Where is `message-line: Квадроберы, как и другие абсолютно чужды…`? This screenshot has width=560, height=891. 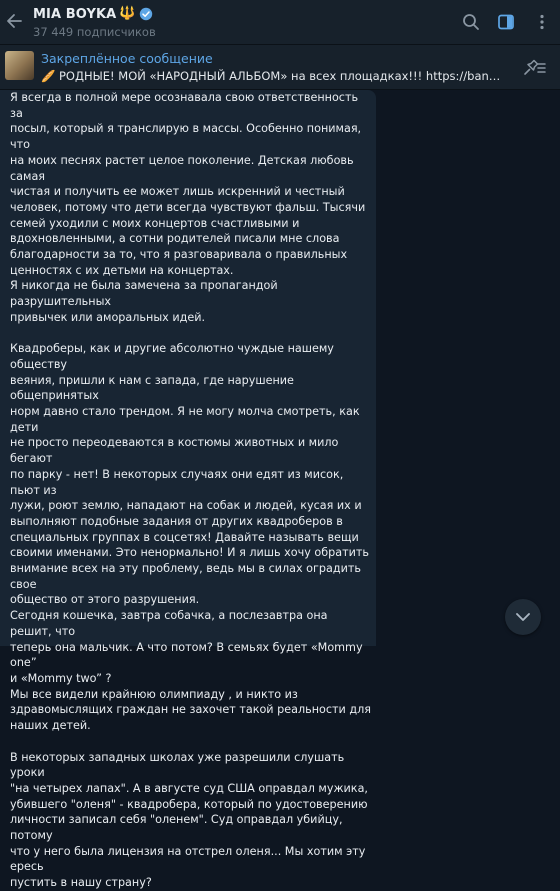 message-line: Квадроберы, как и другие абсолютно чужды… is located at coordinates (172, 356).